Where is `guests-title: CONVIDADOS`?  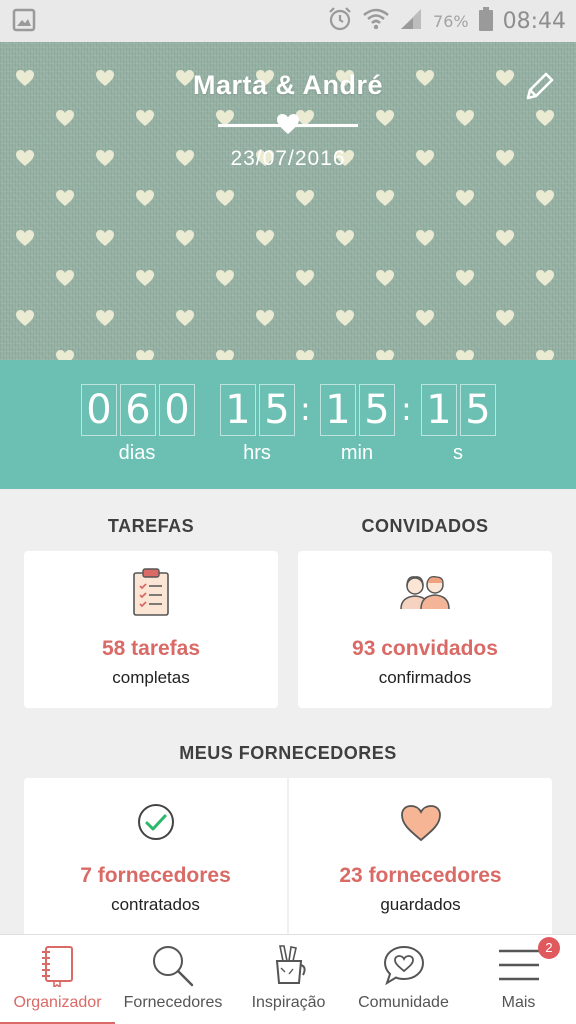 guests-title: CONVIDADOS is located at coordinates (425, 526).